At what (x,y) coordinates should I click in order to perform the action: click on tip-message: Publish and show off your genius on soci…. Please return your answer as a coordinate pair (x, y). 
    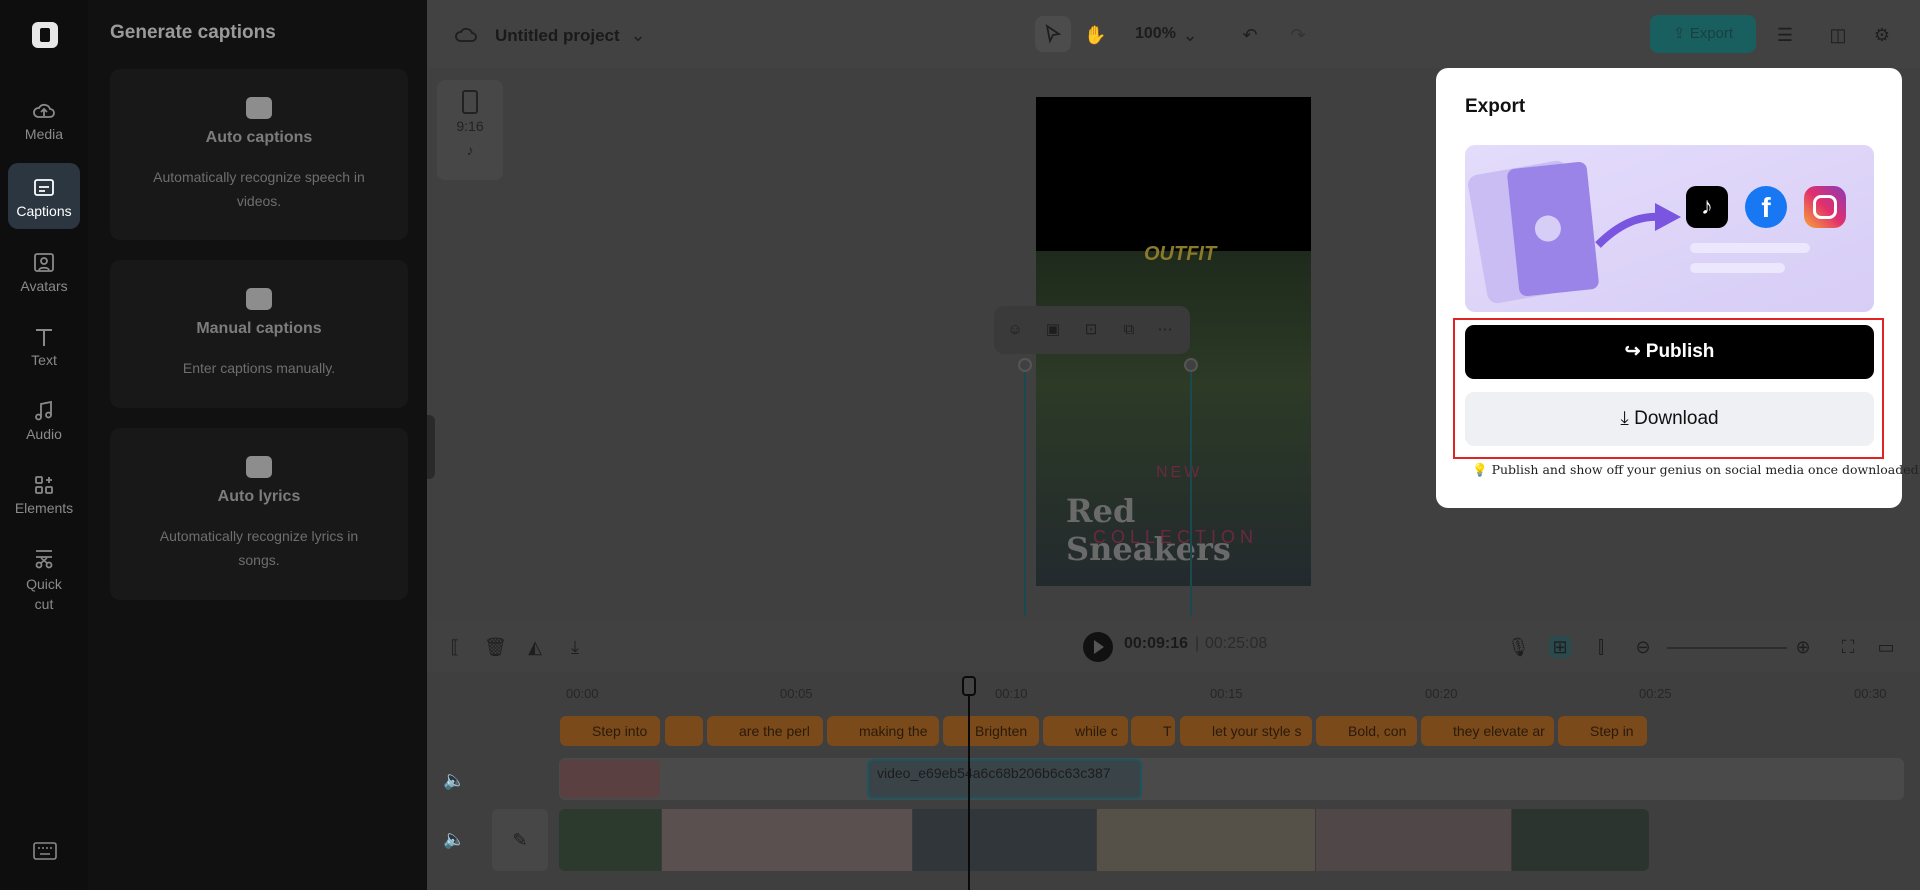
    Looking at the image, I should click on (1705, 469).